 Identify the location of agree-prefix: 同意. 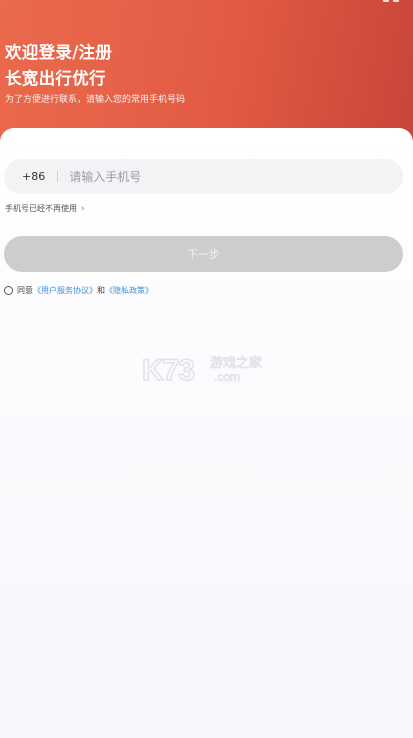
(25, 290).